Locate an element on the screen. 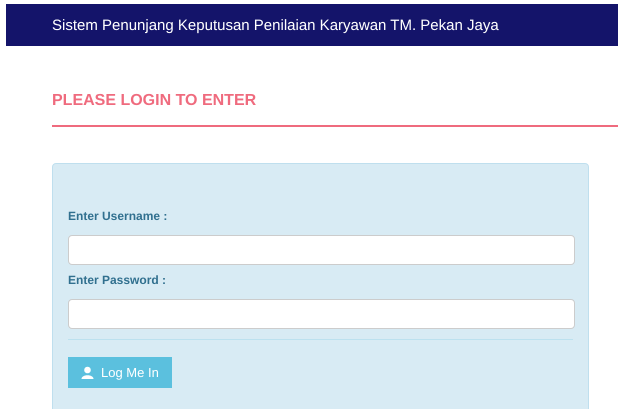  field-label: Enter Password : is located at coordinates (118, 280).